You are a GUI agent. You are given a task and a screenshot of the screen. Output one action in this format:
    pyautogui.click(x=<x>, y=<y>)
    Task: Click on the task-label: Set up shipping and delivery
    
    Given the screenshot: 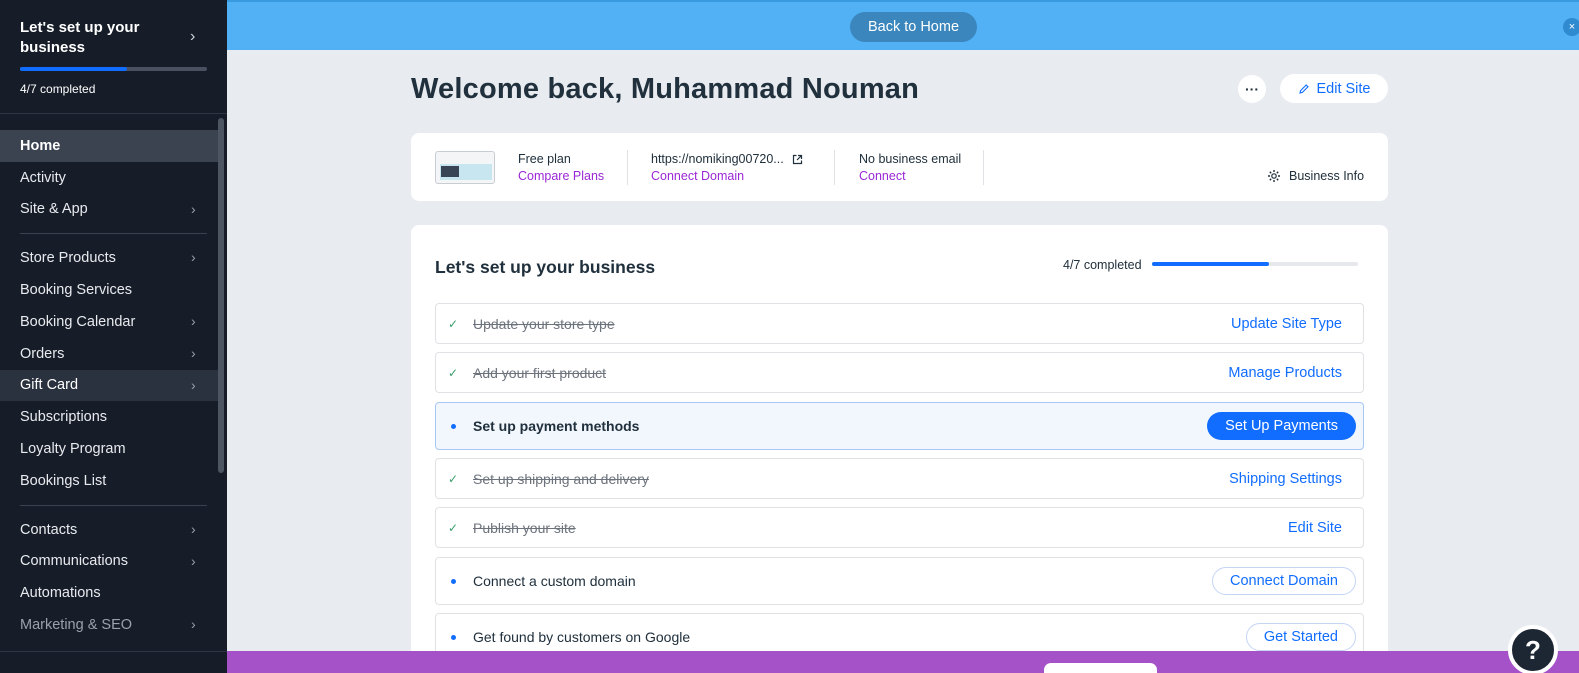 What is the action you would take?
    pyautogui.click(x=561, y=478)
    